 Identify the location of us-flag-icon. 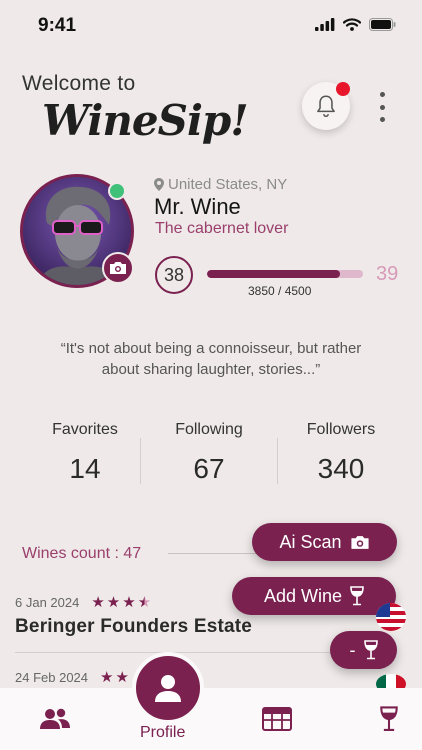
(391, 617).